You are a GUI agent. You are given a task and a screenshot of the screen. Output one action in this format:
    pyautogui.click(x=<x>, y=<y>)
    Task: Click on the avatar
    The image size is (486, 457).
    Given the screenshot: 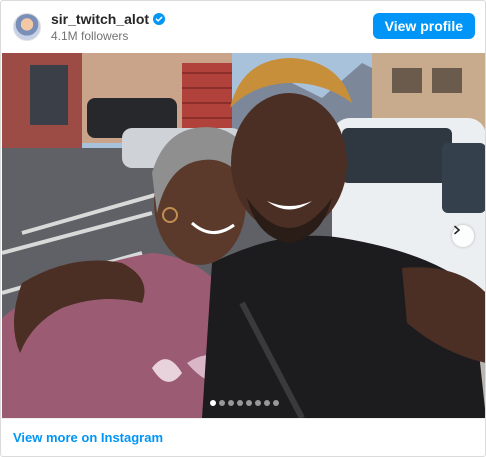 What is the action you would take?
    pyautogui.click(x=27, y=27)
    